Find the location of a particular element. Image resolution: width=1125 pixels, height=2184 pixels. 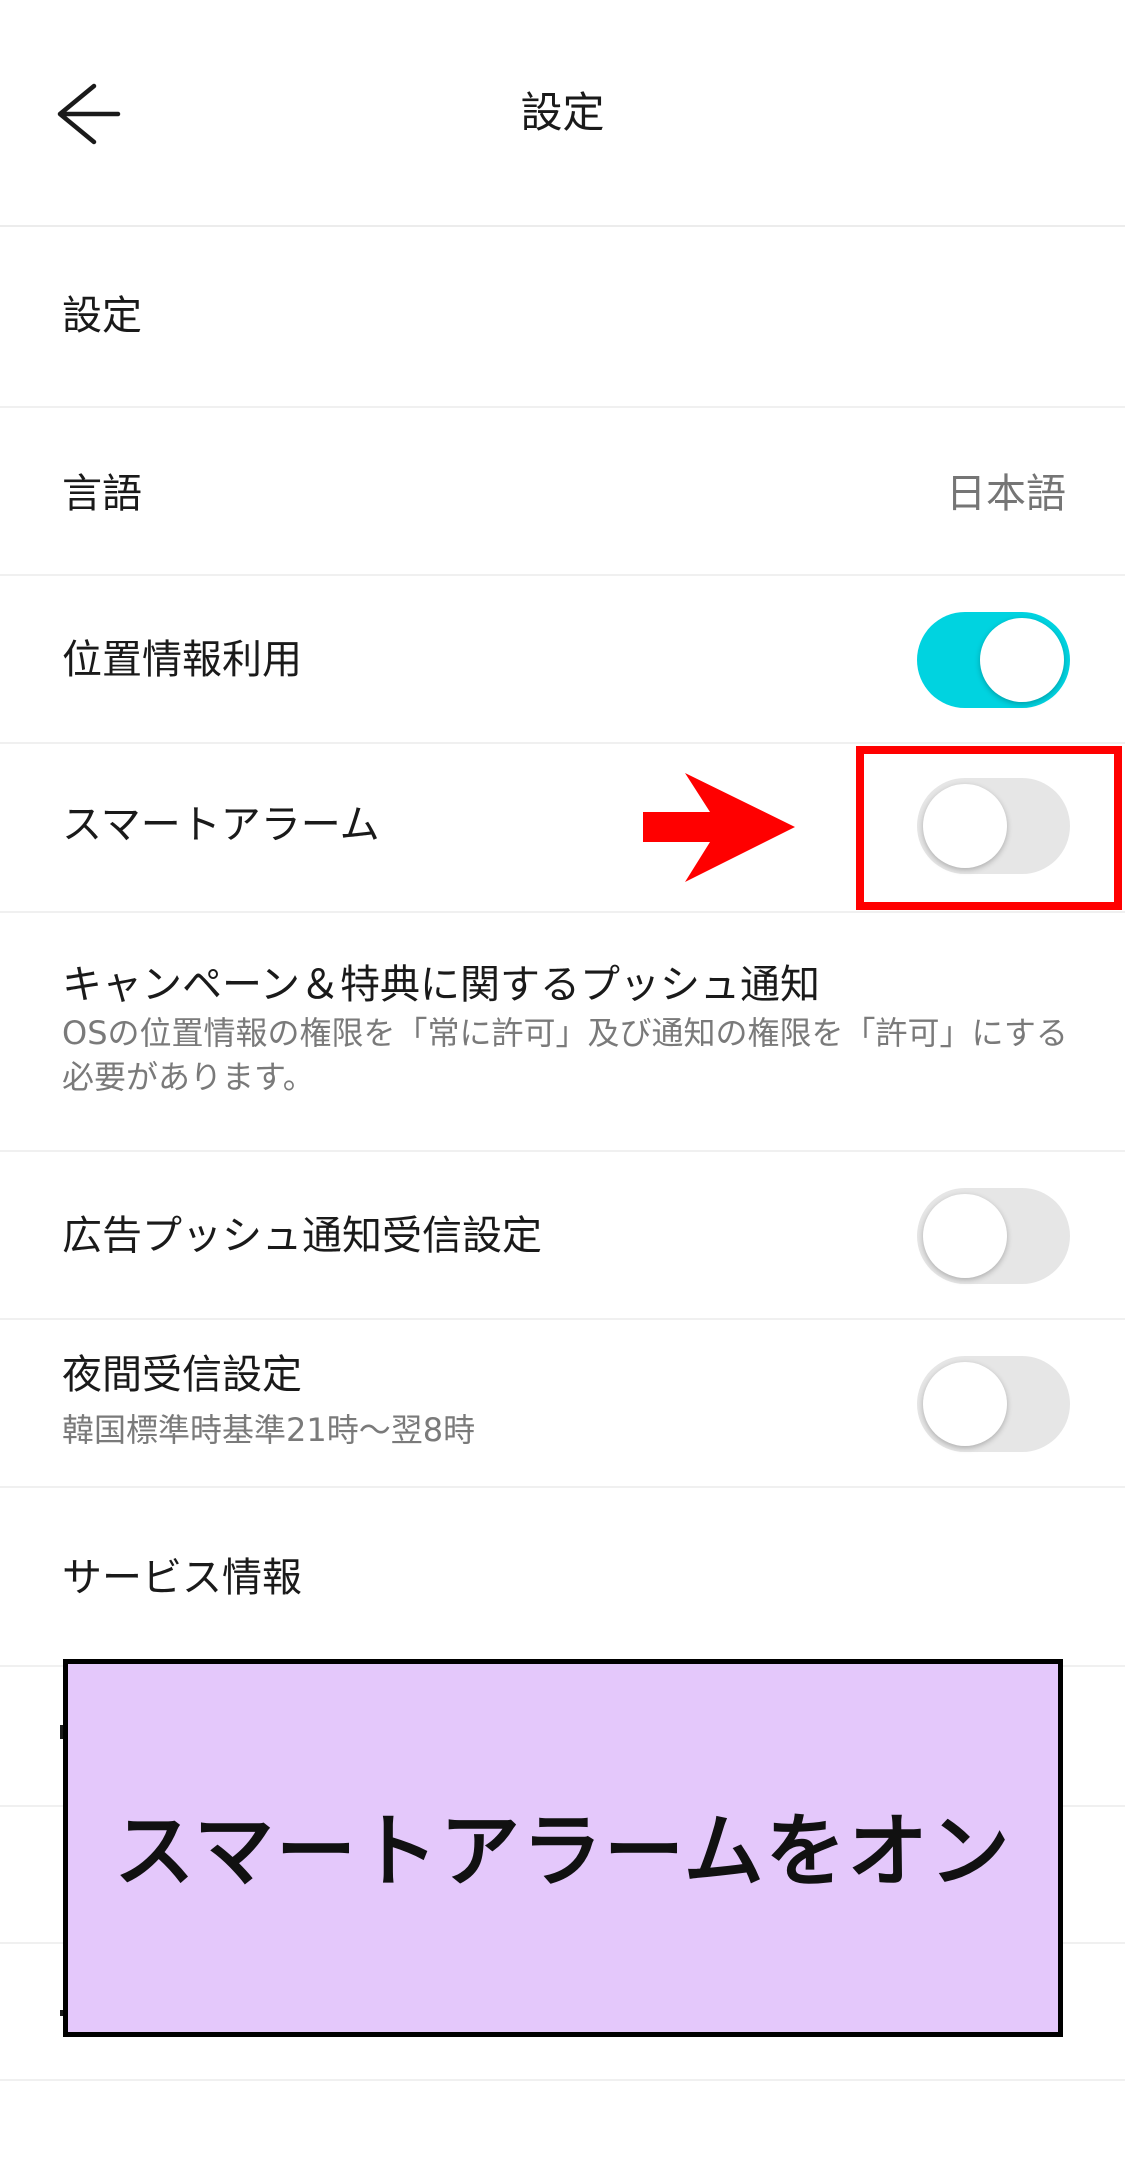

campaign-push-label: キャンペーン＆特典に関するプッシュ通知 is located at coordinates (441, 985).